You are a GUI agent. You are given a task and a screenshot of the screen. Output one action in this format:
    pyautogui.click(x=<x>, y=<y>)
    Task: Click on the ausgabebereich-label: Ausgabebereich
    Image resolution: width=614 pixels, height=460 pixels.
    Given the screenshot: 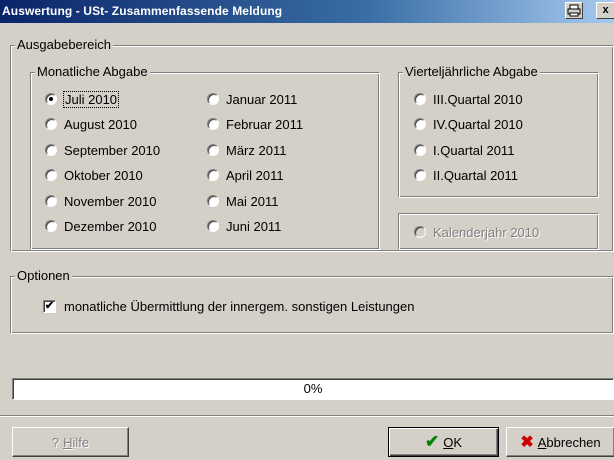 What is the action you would take?
    pyautogui.click(x=64, y=45)
    